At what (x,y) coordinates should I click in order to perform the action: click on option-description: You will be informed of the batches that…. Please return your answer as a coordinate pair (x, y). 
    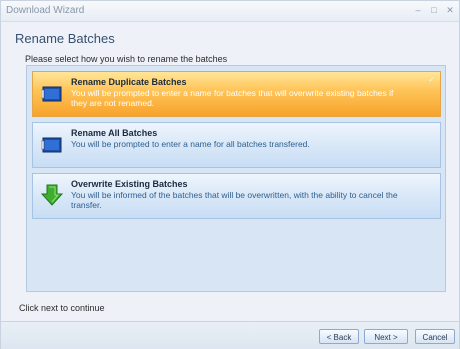
    Looking at the image, I should click on (234, 200).